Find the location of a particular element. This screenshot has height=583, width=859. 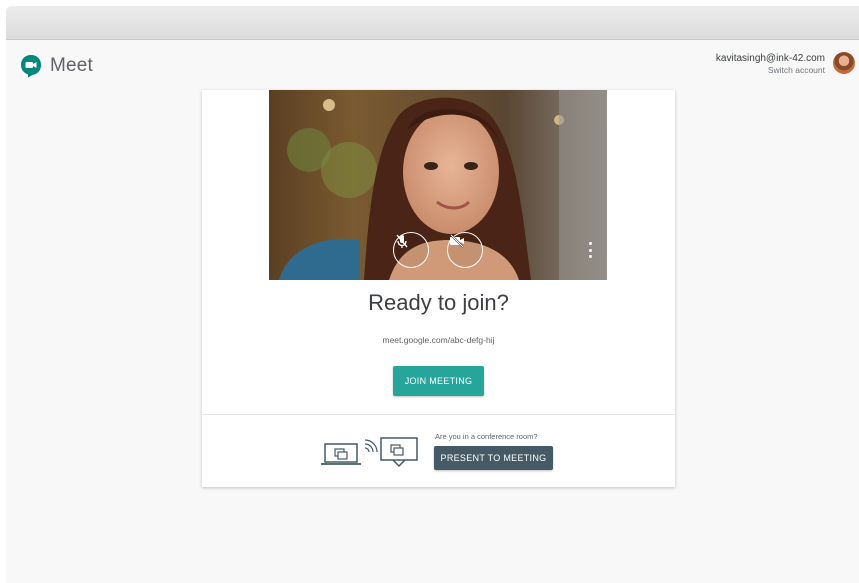

conference-room-question: Are you in a conference room? is located at coordinates (486, 436).